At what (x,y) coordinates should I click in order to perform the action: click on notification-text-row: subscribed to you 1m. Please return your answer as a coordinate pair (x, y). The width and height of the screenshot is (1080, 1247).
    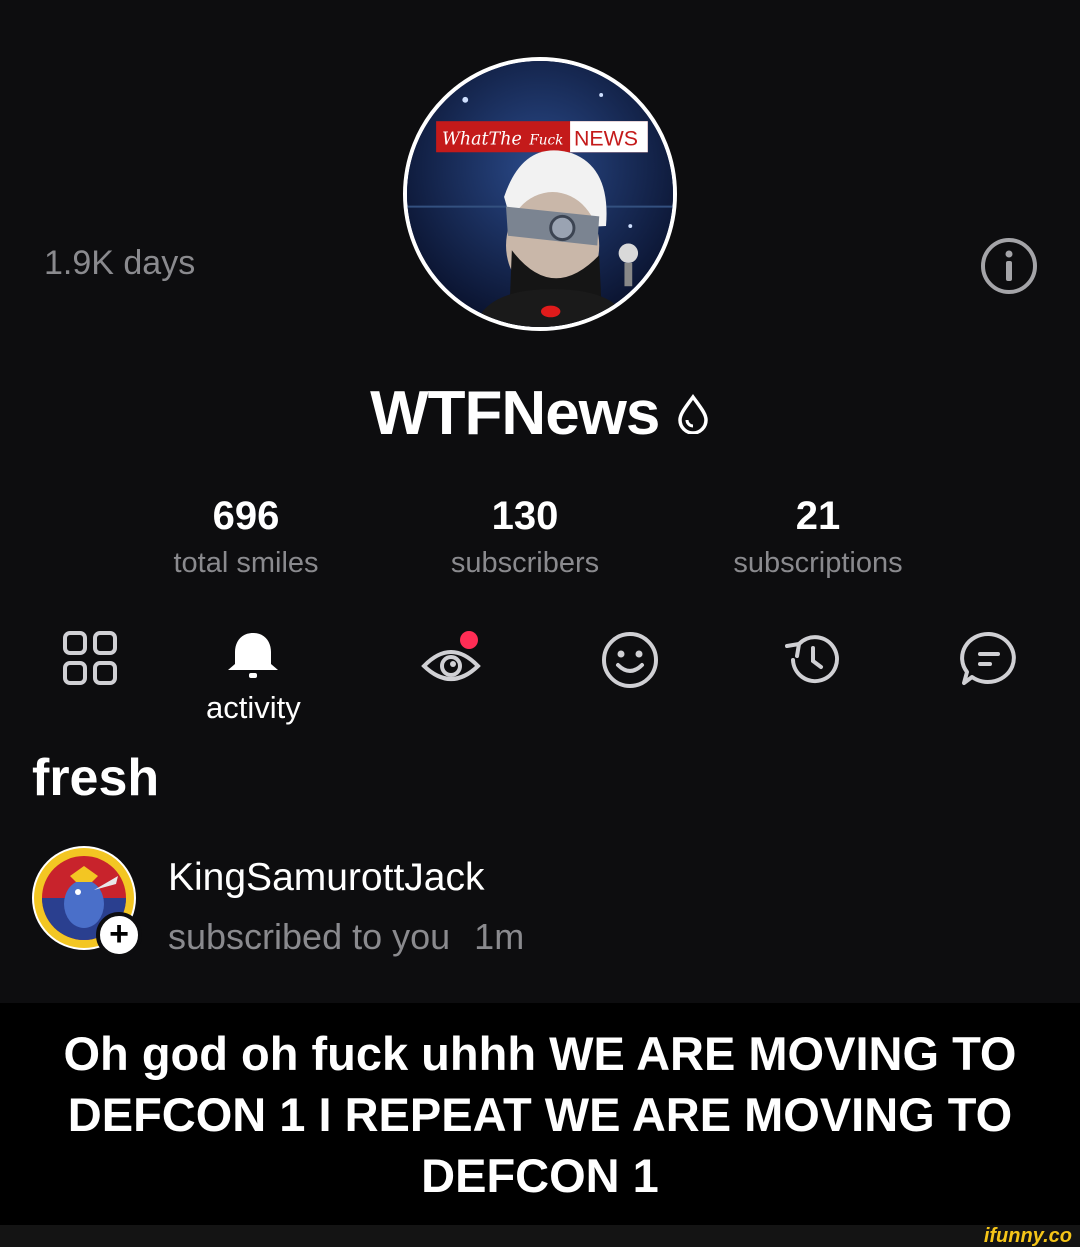
    Looking at the image, I should click on (346, 937).